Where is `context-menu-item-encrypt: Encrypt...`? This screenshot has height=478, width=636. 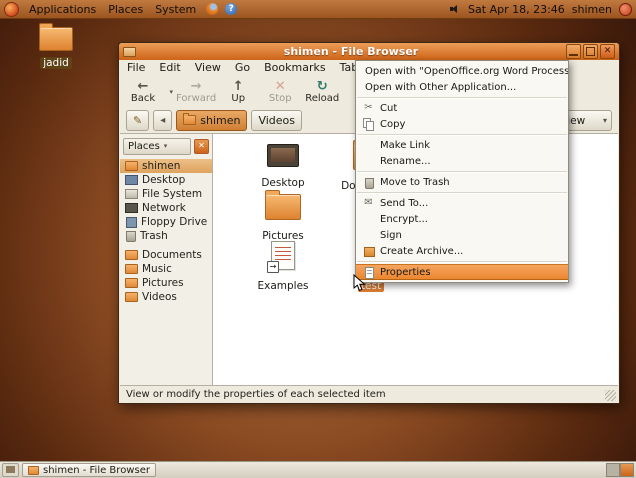 context-menu-item-encrypt: Encrypt... is located at coordinates (462, 219).